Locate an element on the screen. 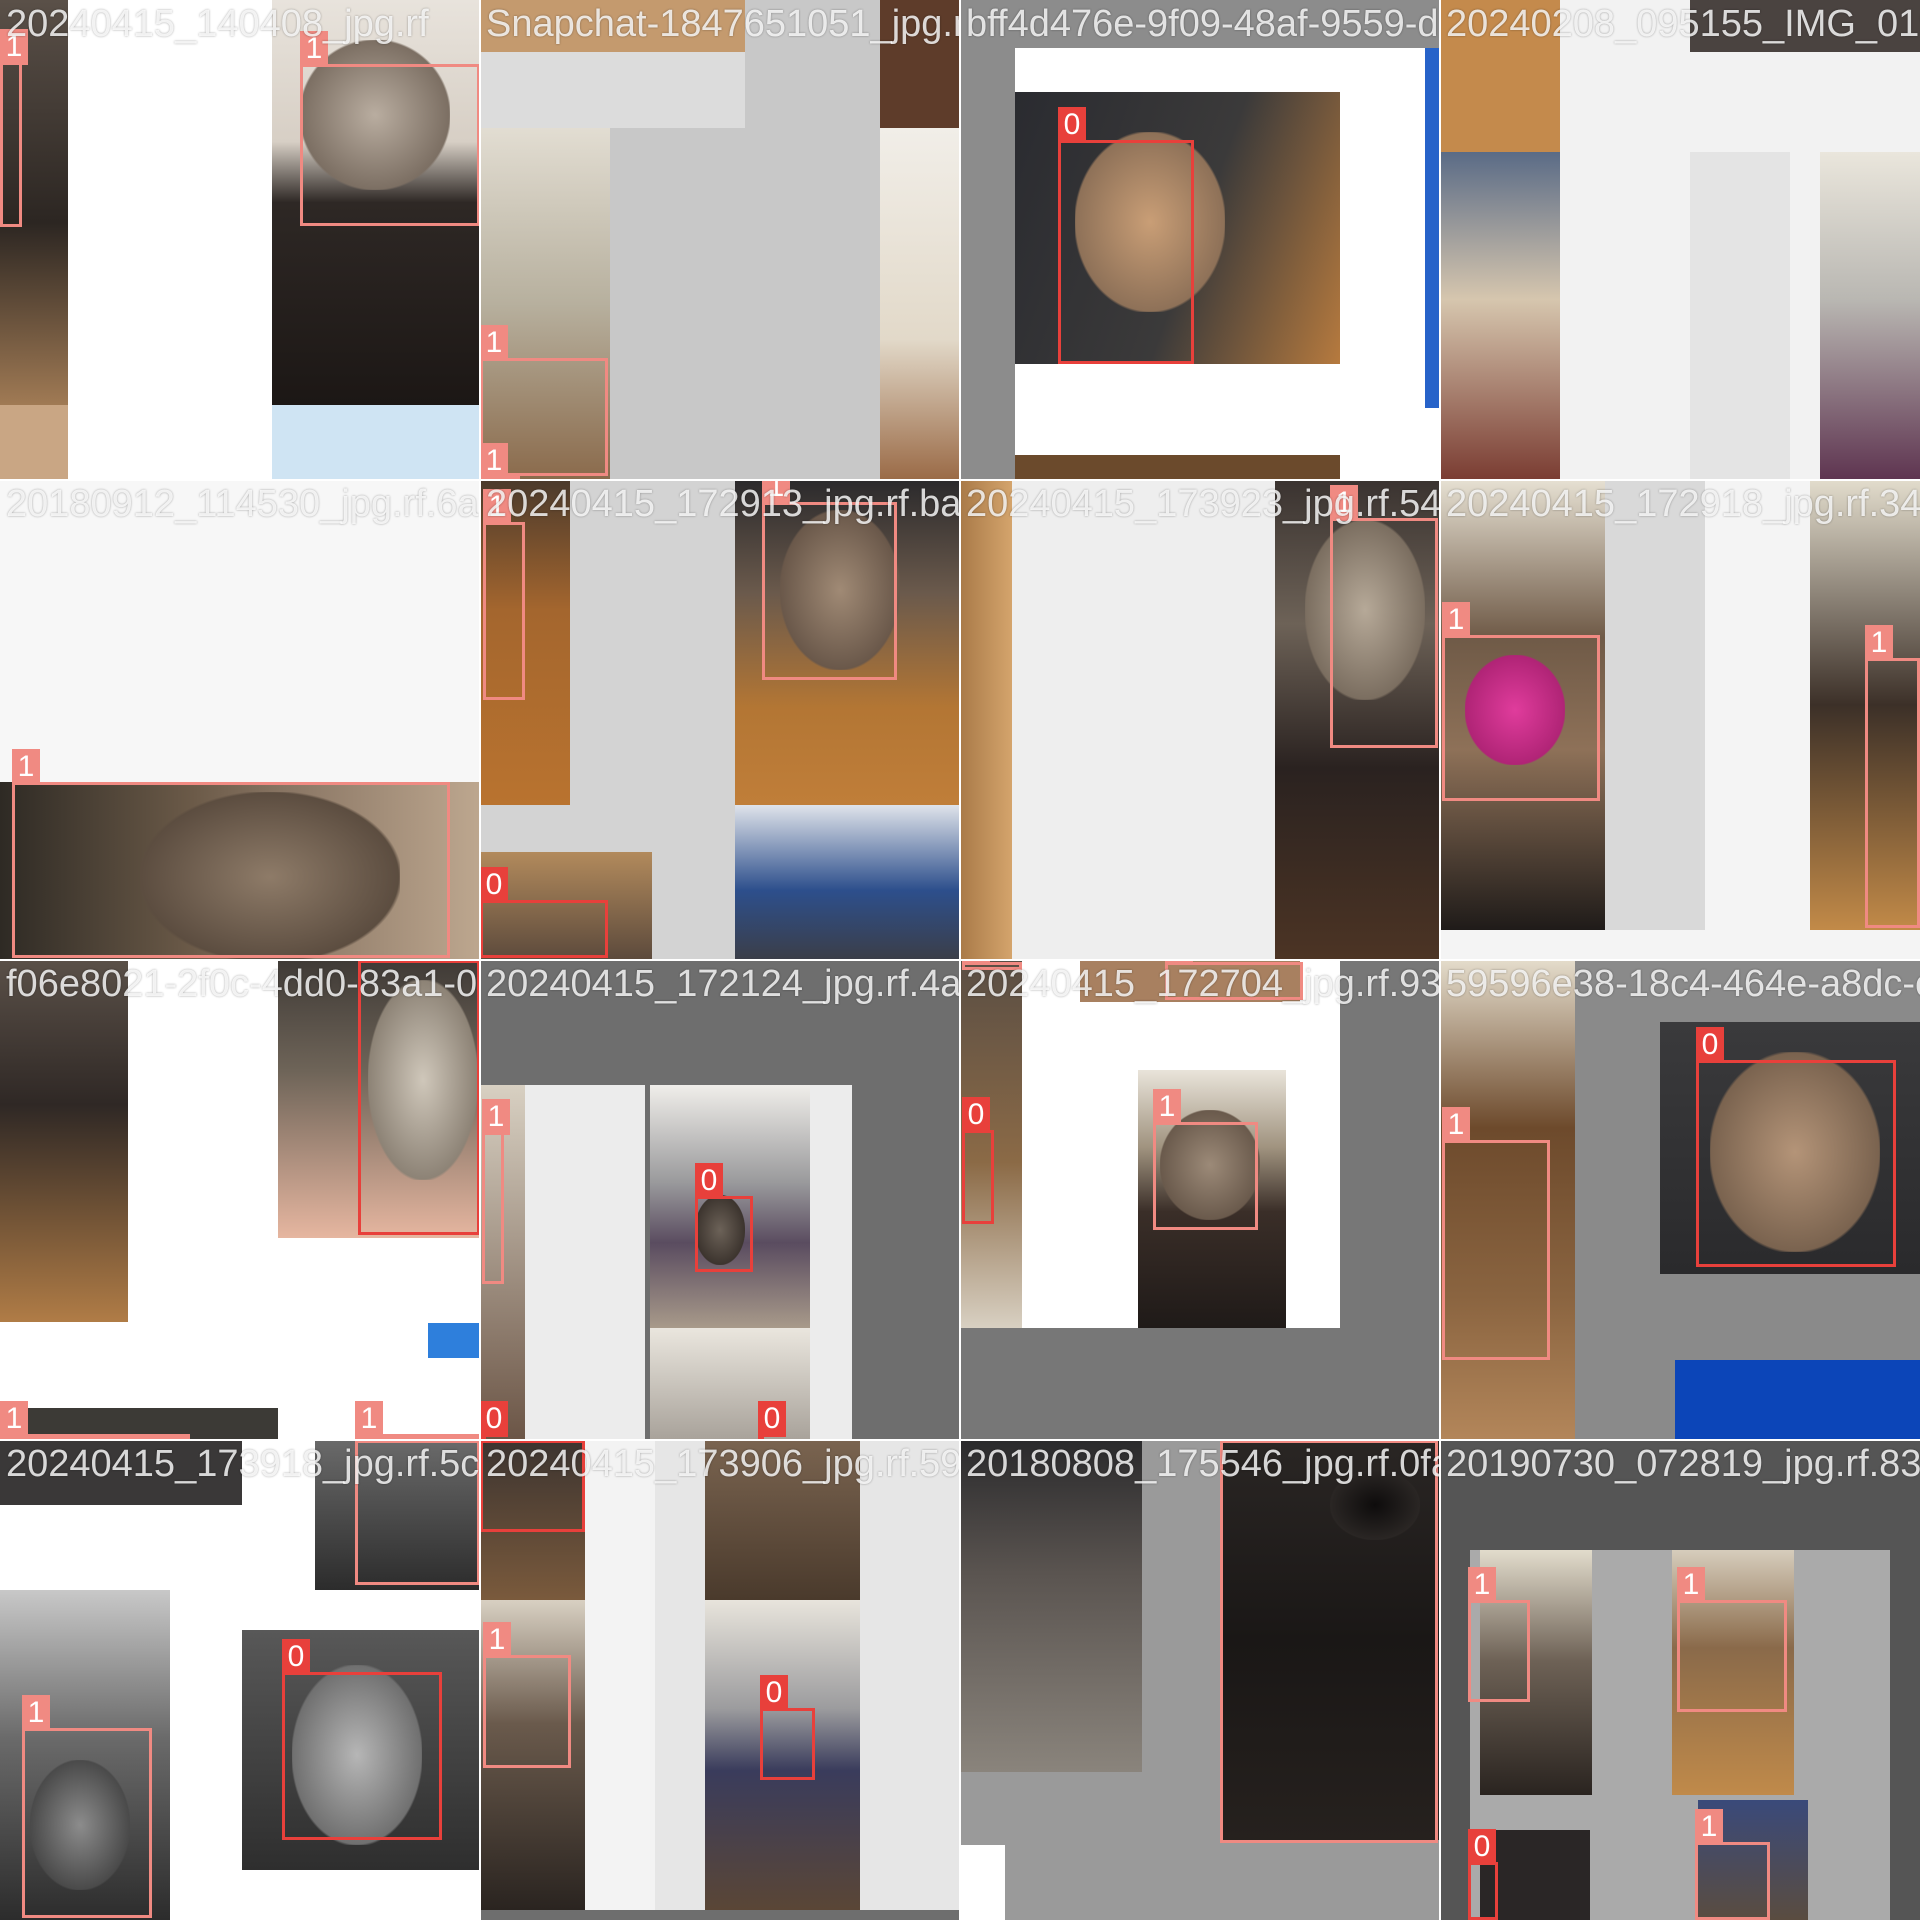 This screenshot has width=1920, height=1920. mosaic-tile: 1 0 59596e38-18c4-464e-a8dc-e is located at coordinates (1680, 1200).